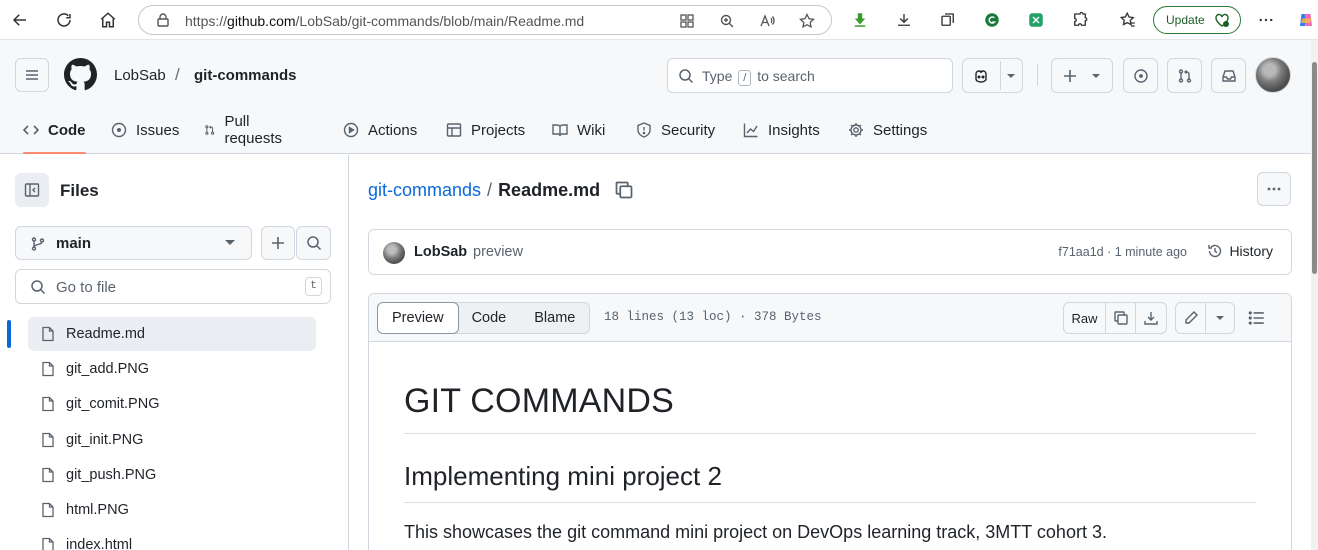  Describe the element at coordinates (992, 20) in the screenshot. I see `grammarly-icon` at that location.